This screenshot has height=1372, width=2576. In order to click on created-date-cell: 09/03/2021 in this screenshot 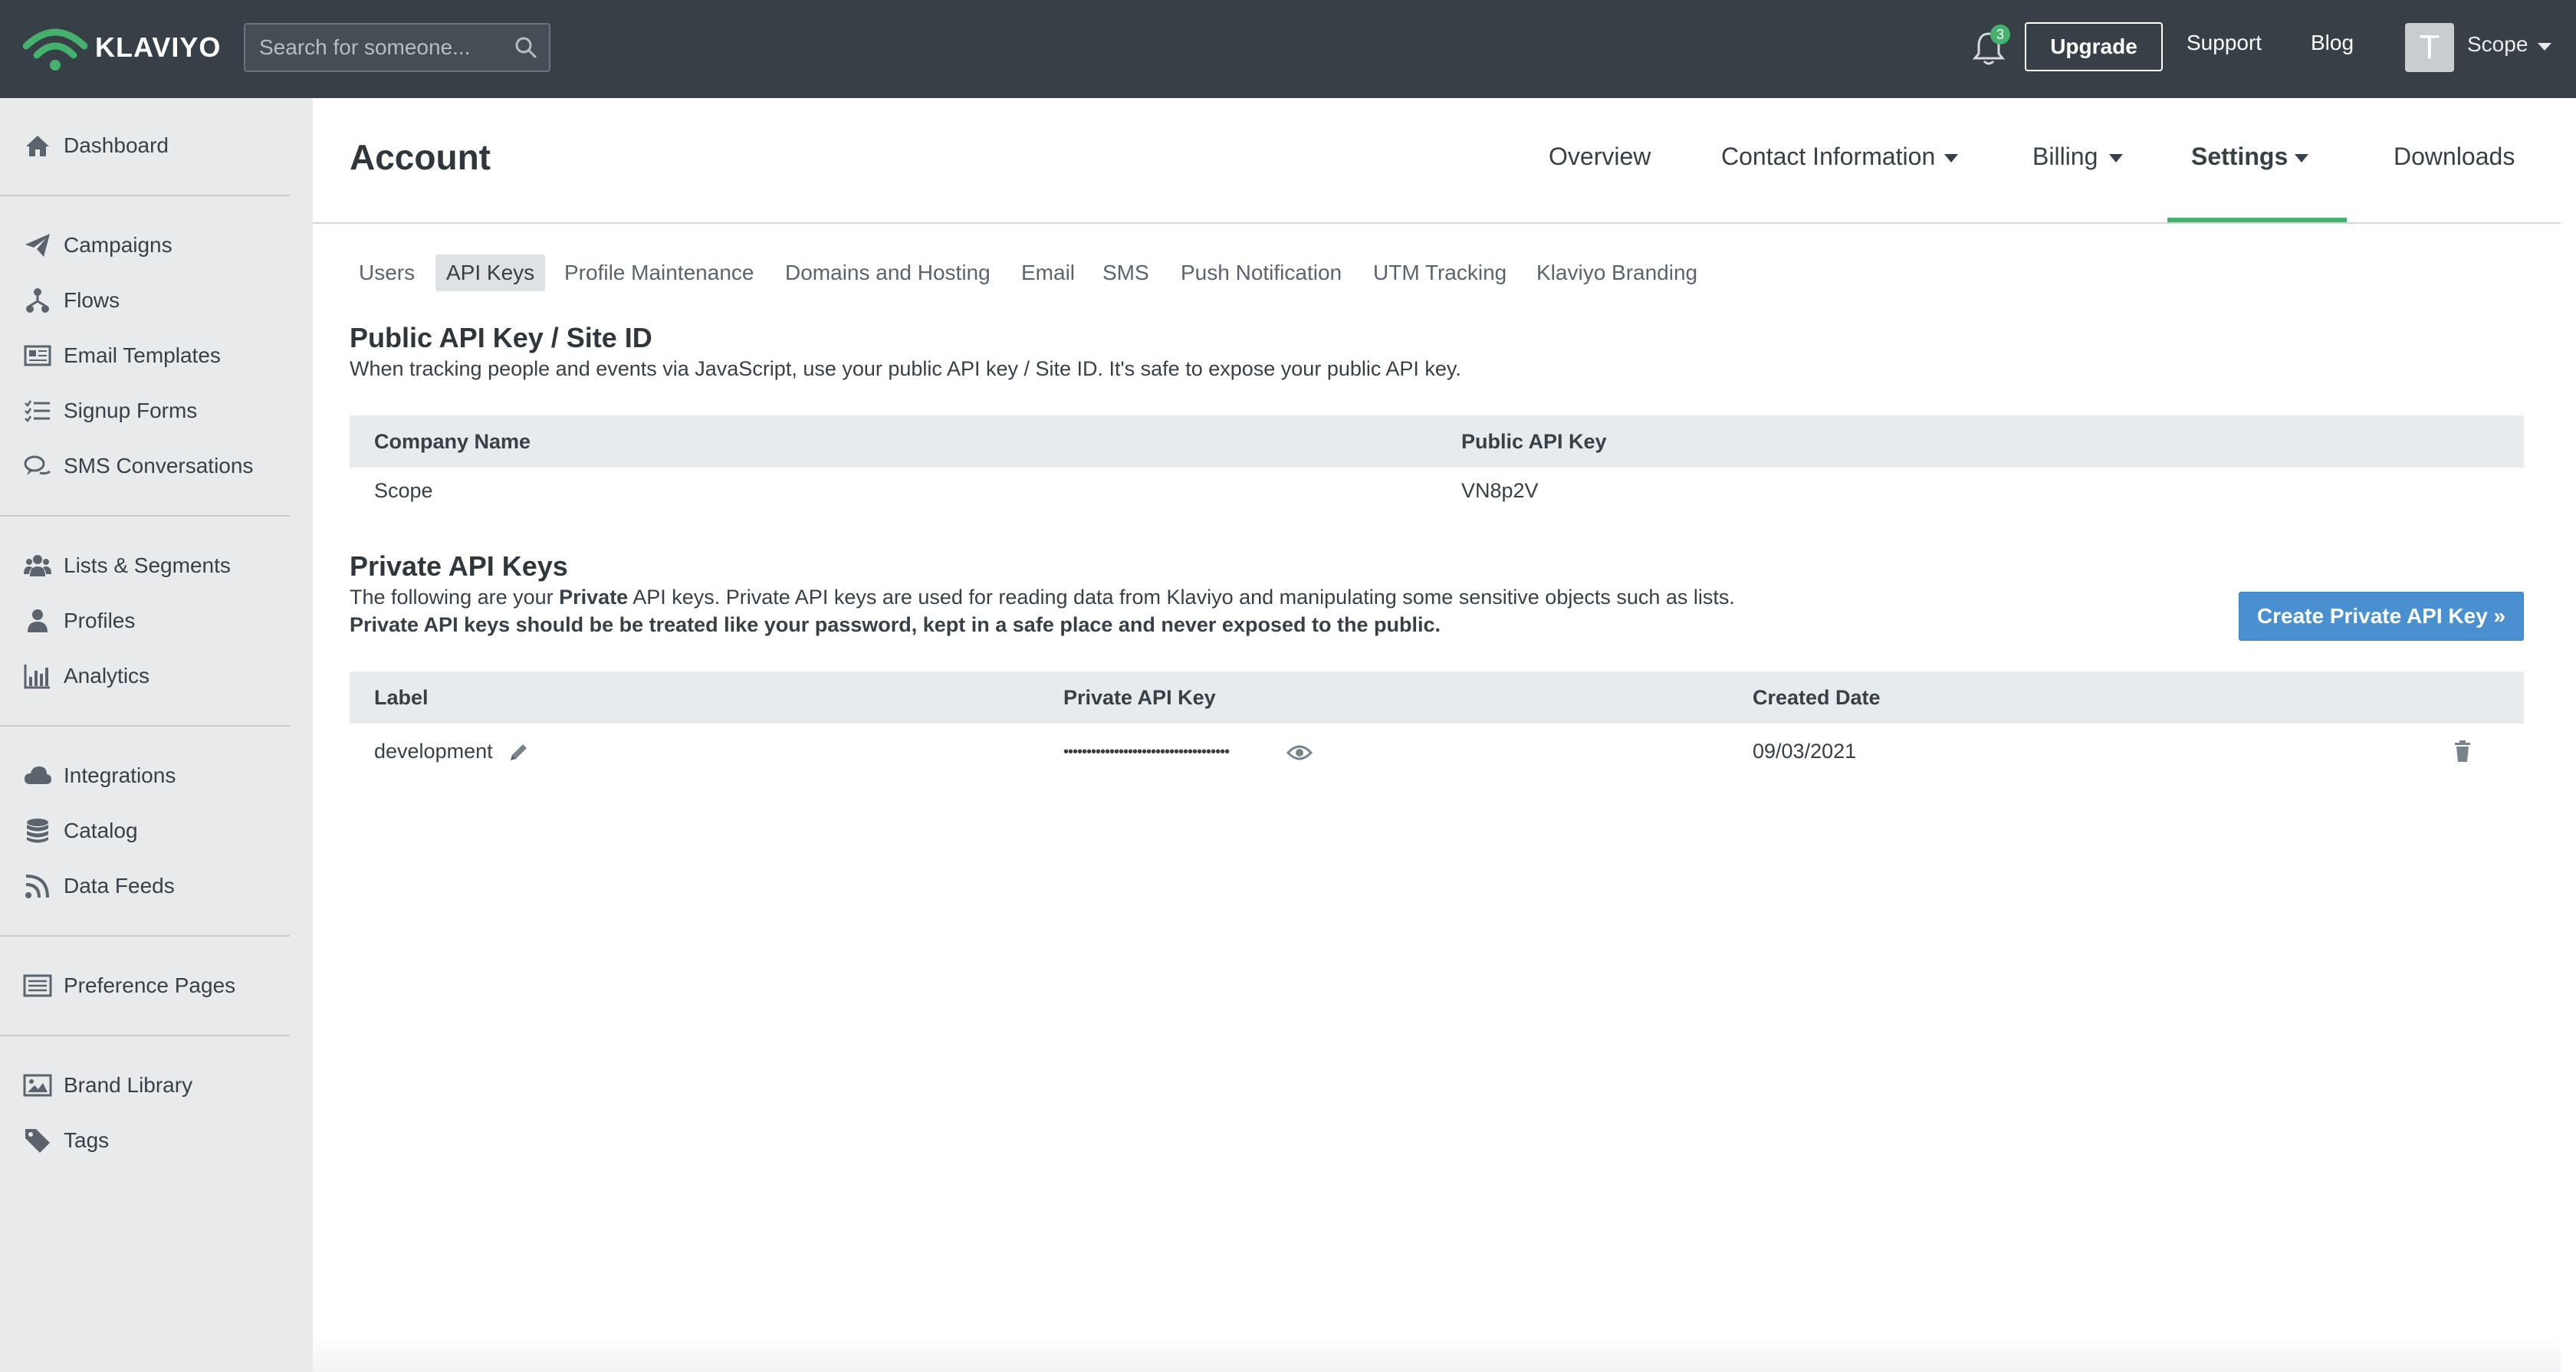, I will do `click(1805, 751)`.